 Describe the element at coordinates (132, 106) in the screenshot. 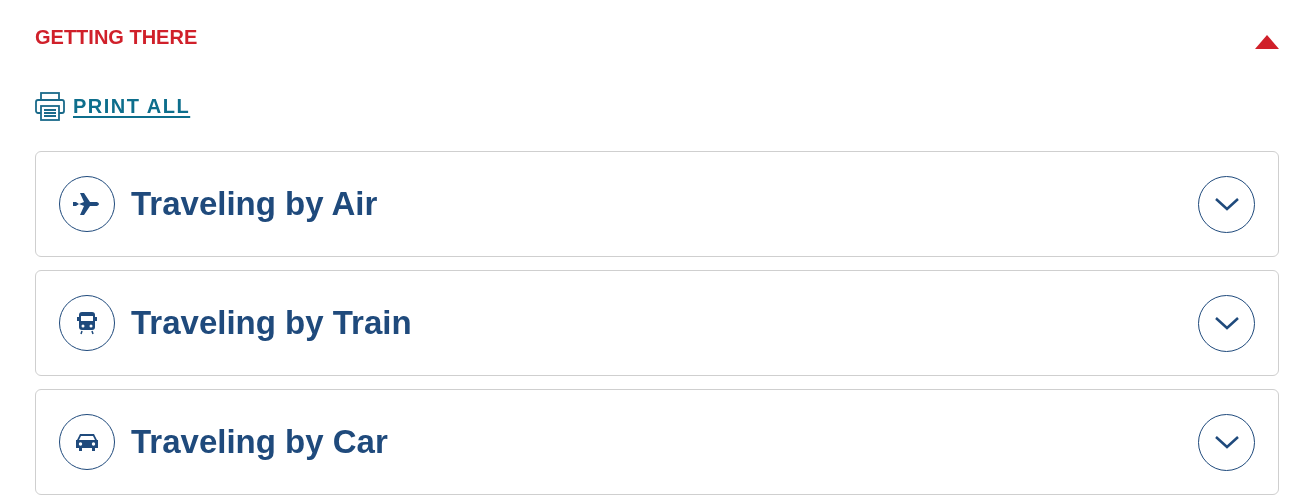

I see `print-all-link: PRINT ALL` at that location.